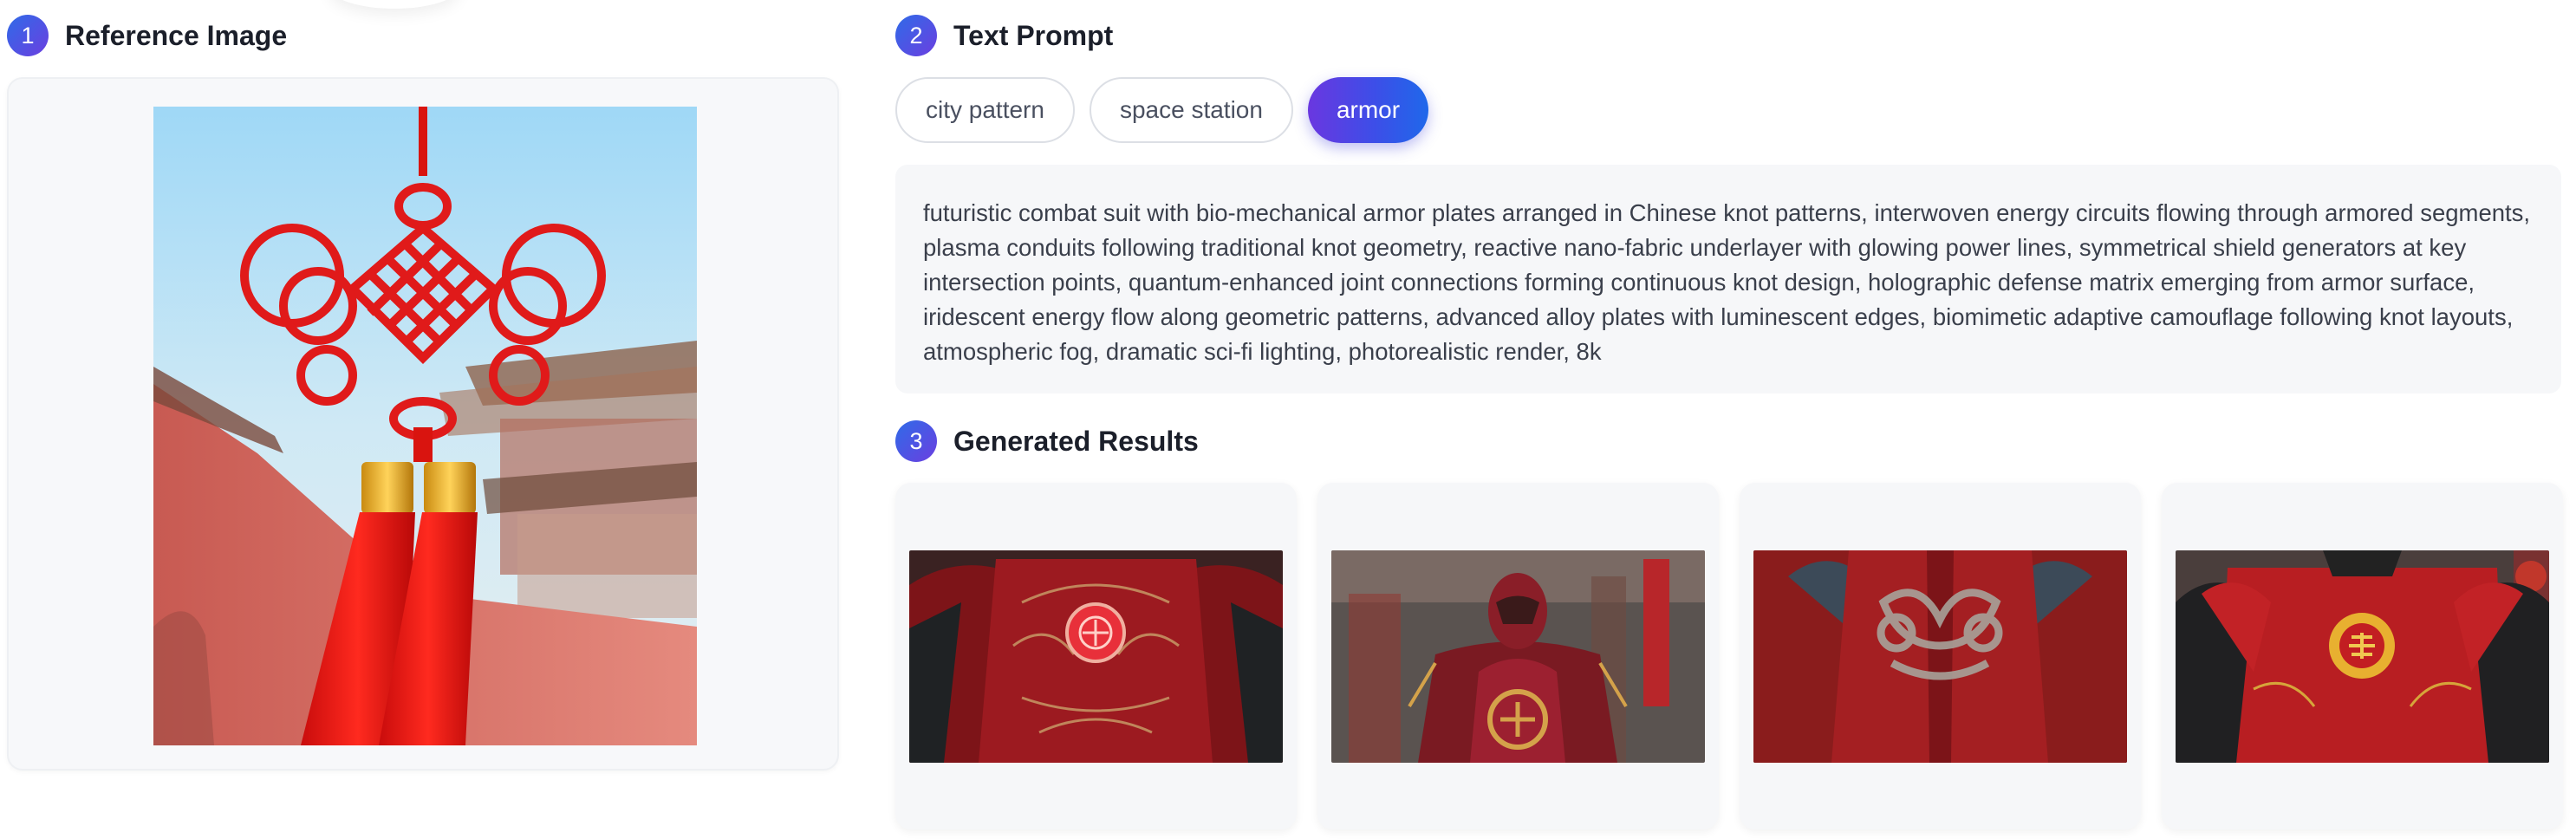 Image resolution: width=2576 pixels, height=839 pixels. I want to click on prompt-section-title: Text Prompt, so click(1033, 35).